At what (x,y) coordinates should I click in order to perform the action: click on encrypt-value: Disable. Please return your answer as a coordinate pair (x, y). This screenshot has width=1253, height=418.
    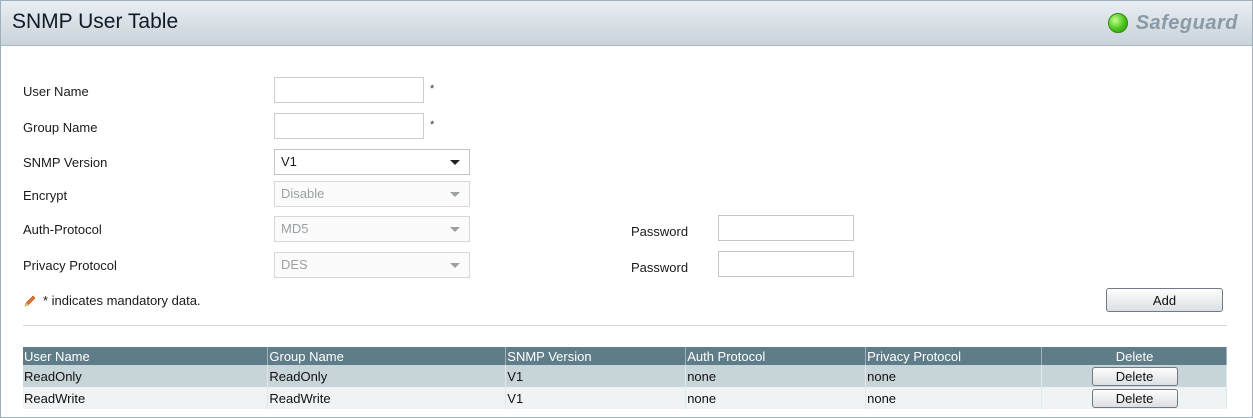
    Looking at the image, I should click on (303, 193).